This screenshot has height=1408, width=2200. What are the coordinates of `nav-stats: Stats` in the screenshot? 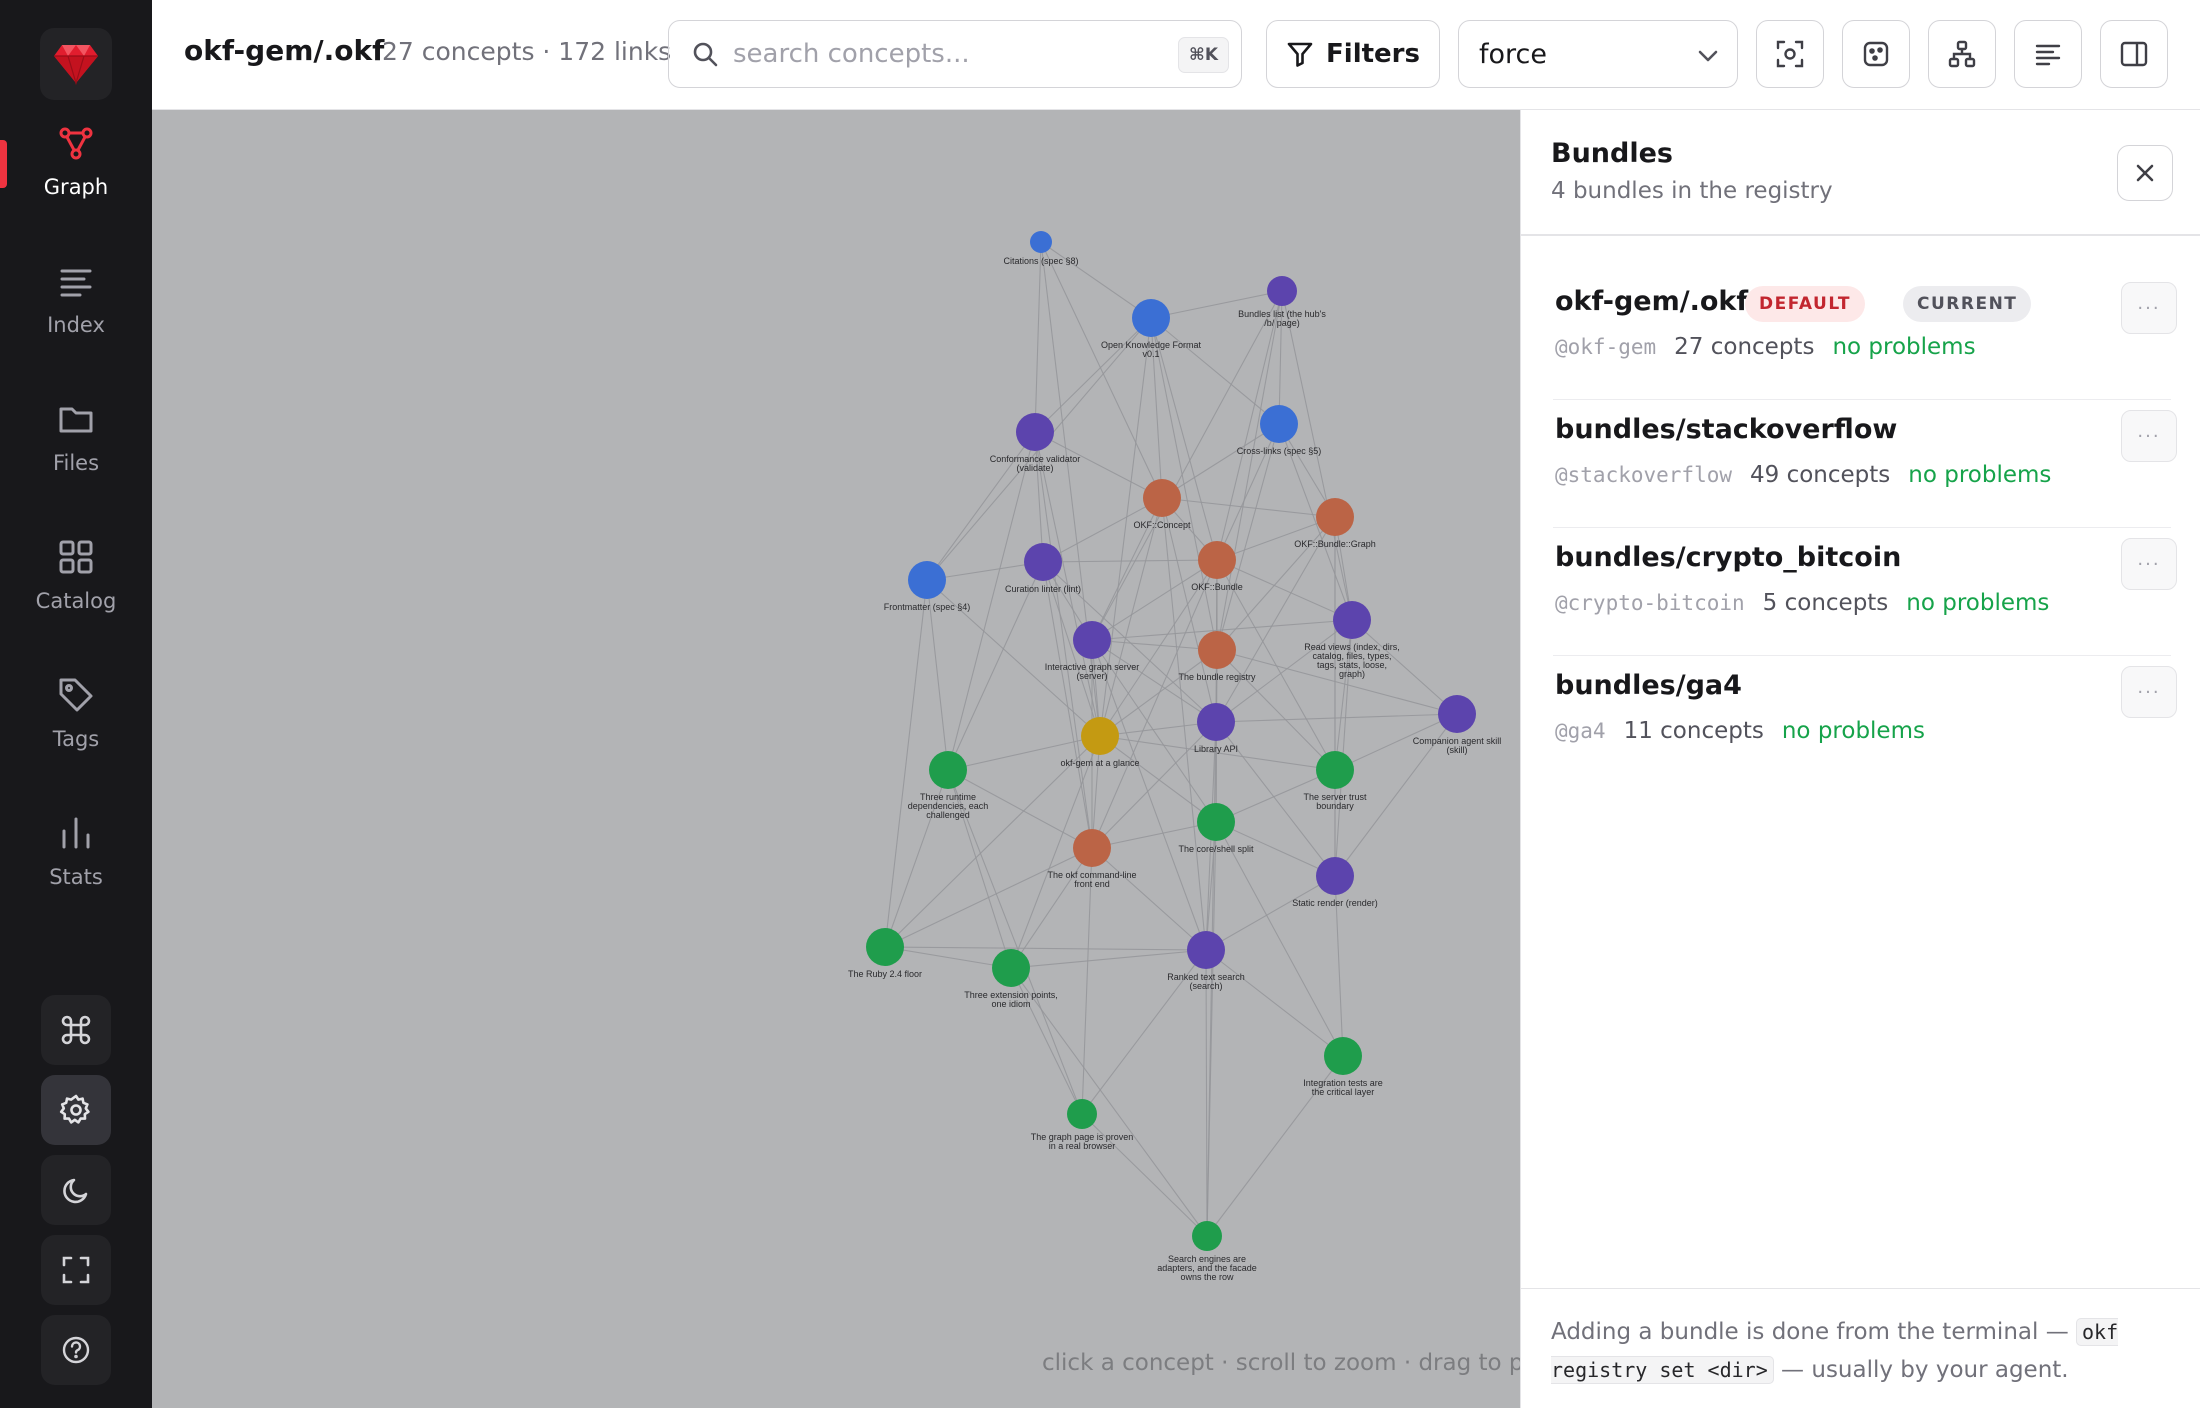 It's located at (76, 852).